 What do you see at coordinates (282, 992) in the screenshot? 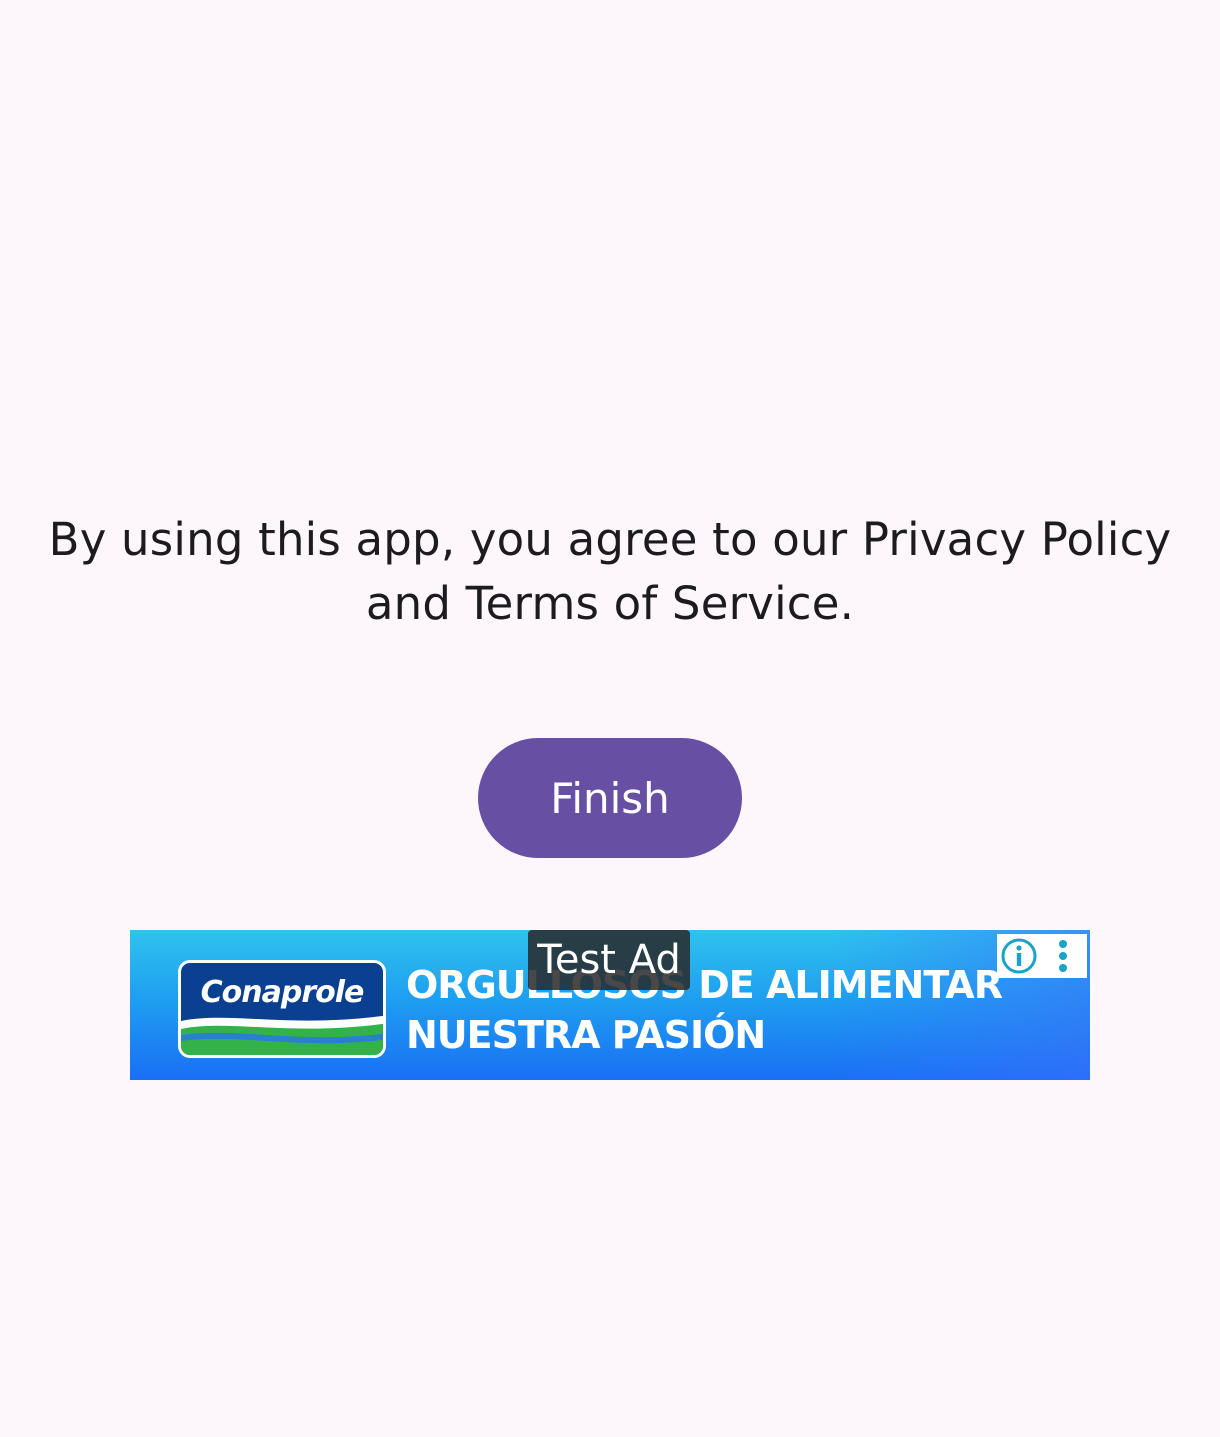
I see `brand-logo-text: Conaprole` at bounding box center [282, 992].